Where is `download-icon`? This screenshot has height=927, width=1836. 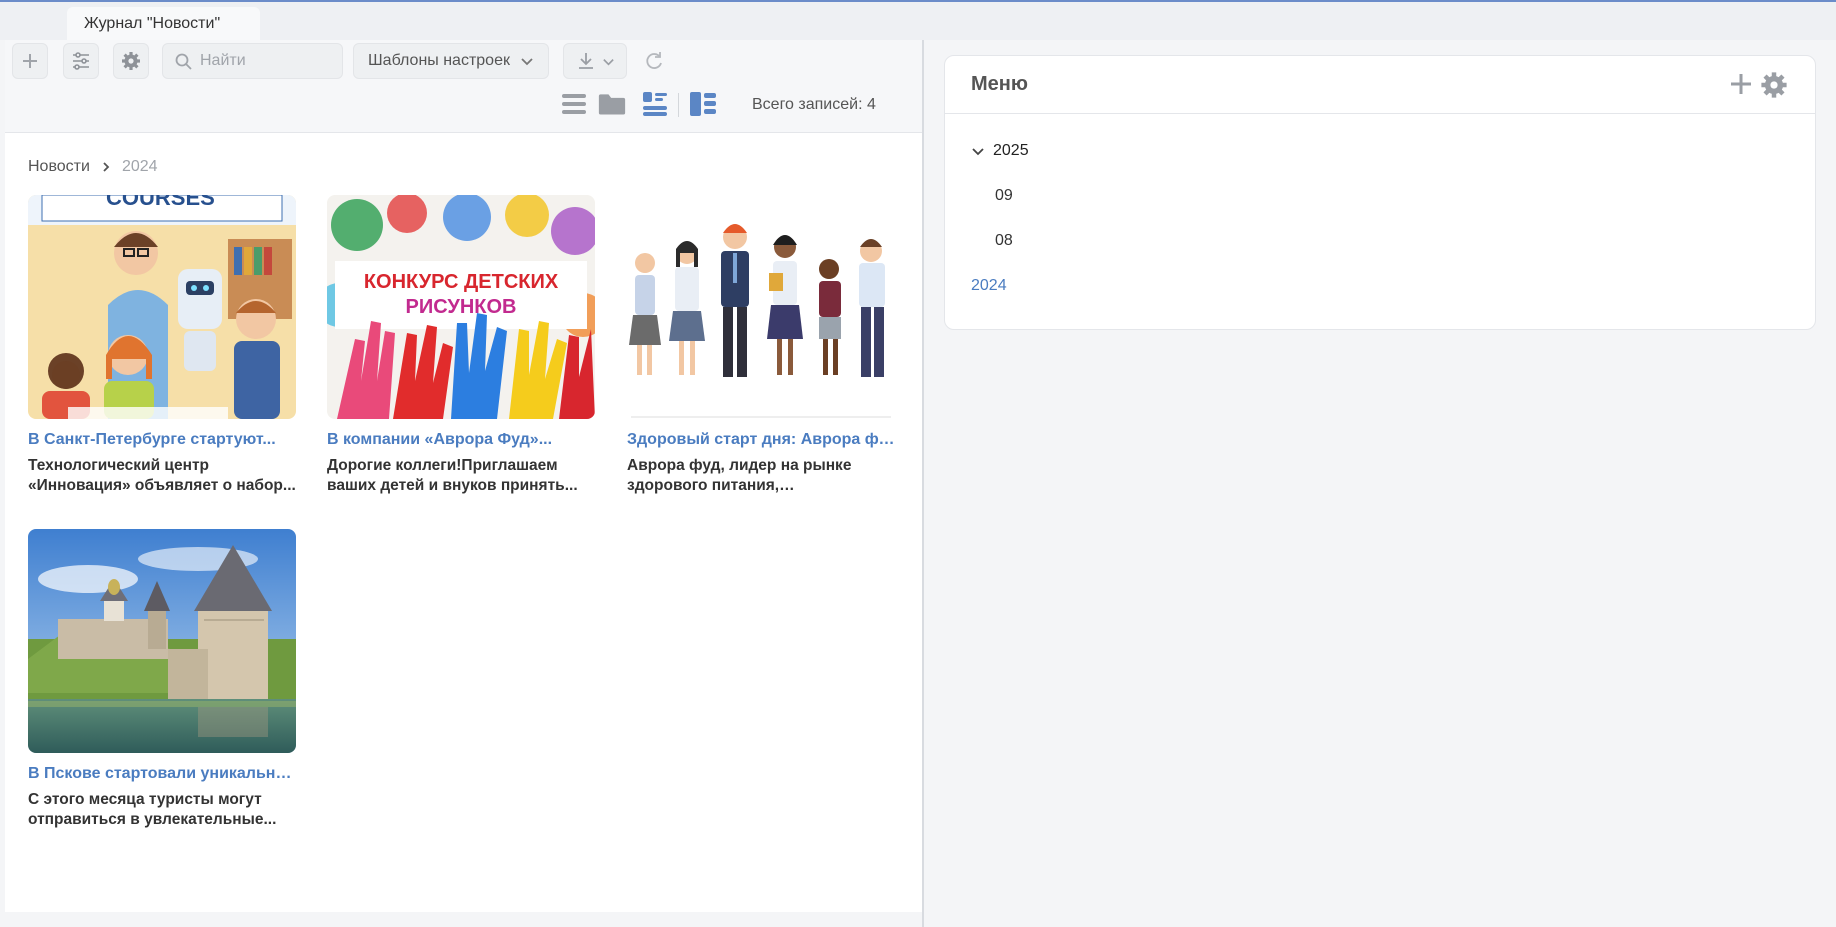
download-icon is located at coordinates (585, 61).